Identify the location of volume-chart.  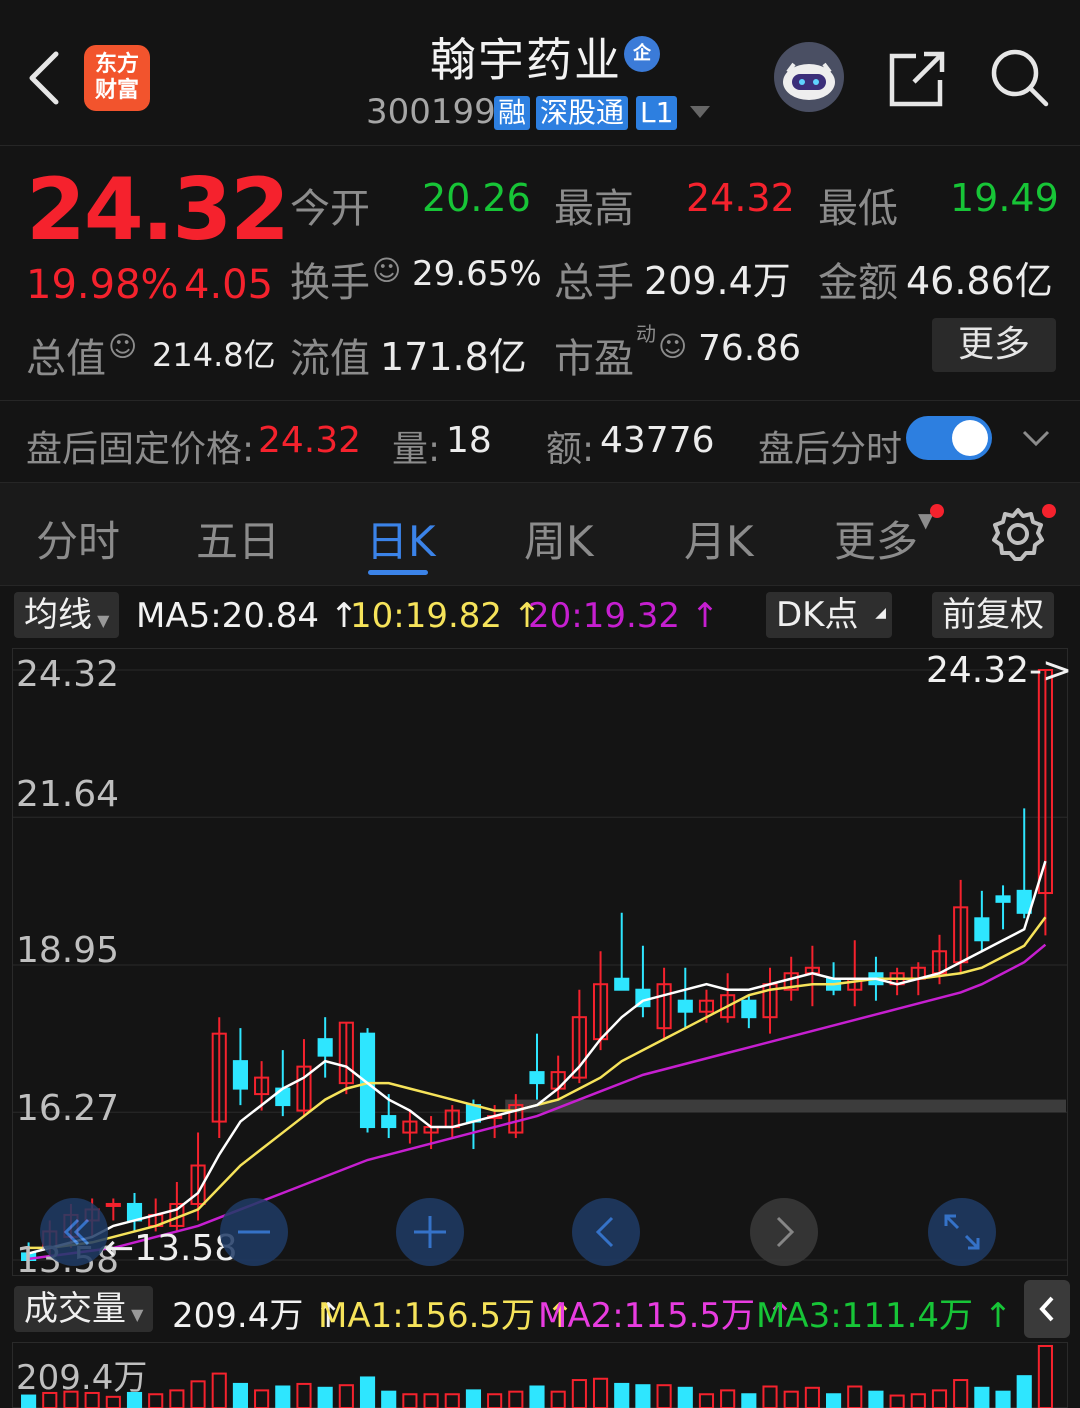
(540, 1375).